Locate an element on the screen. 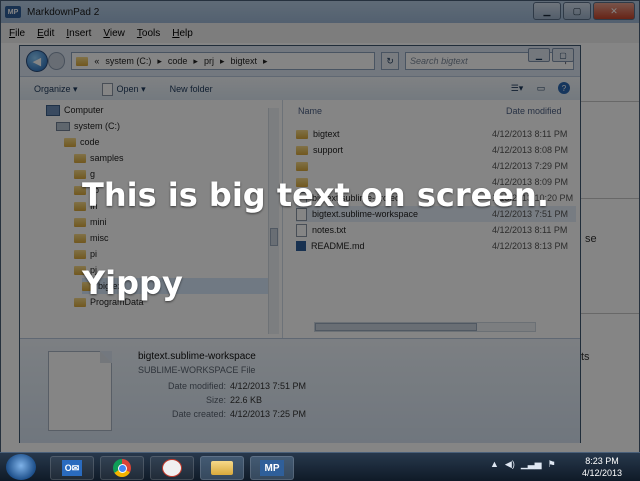 Image resolution: width=640 pixels, height=481 pixels. overlay-big-text: This is big text on screen. is located at coordinates (315, 195).